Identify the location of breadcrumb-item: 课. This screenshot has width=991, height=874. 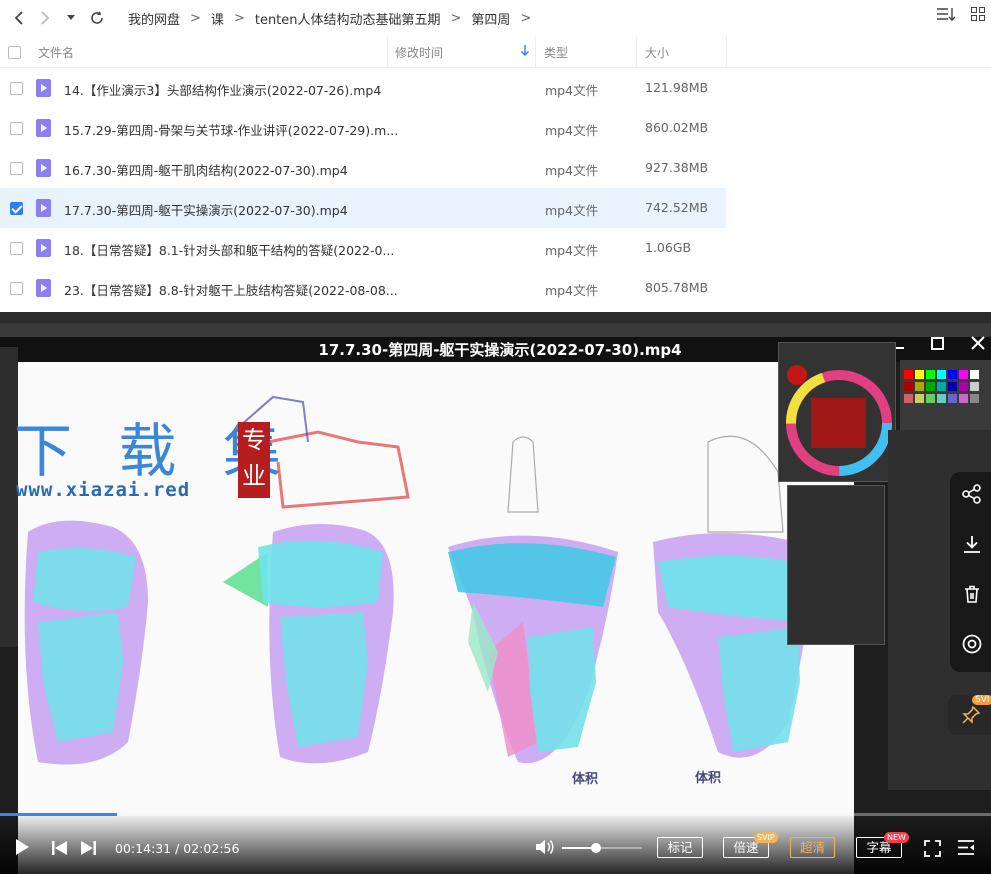
(217, 18).